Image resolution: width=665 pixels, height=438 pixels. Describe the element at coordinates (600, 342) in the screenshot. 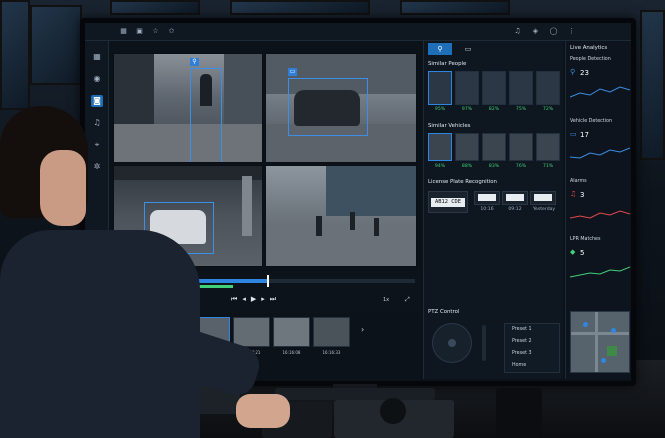

I see `location-map` at that location.